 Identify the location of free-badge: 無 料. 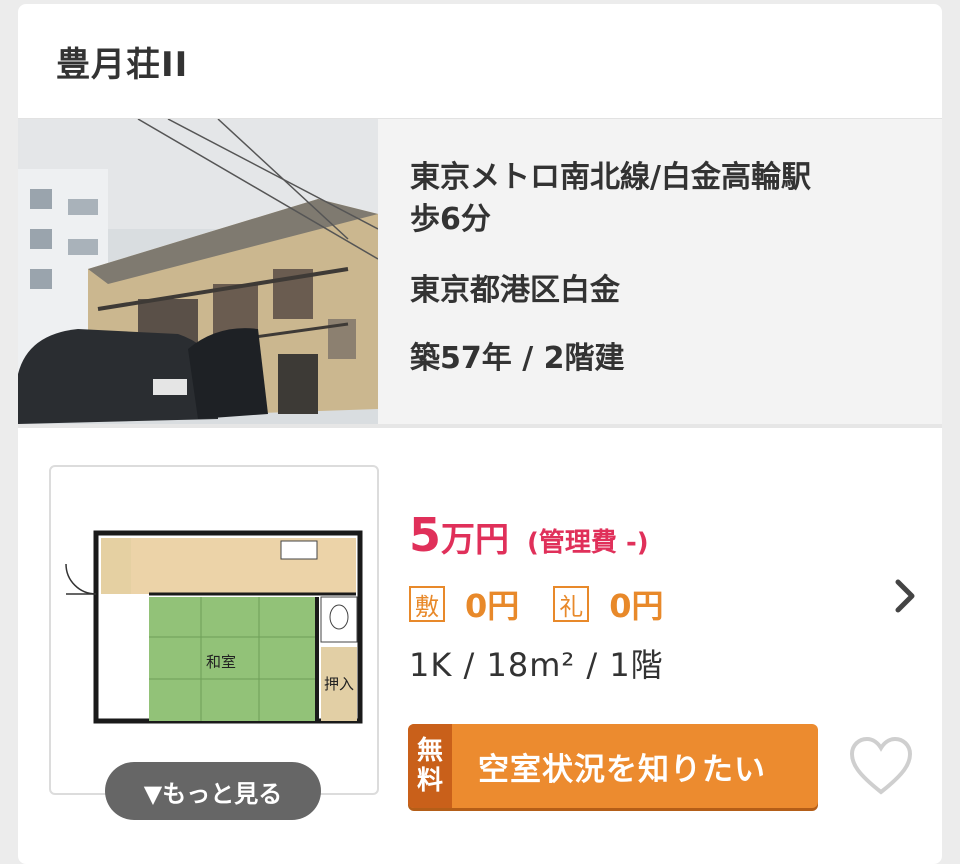
(430, 766).